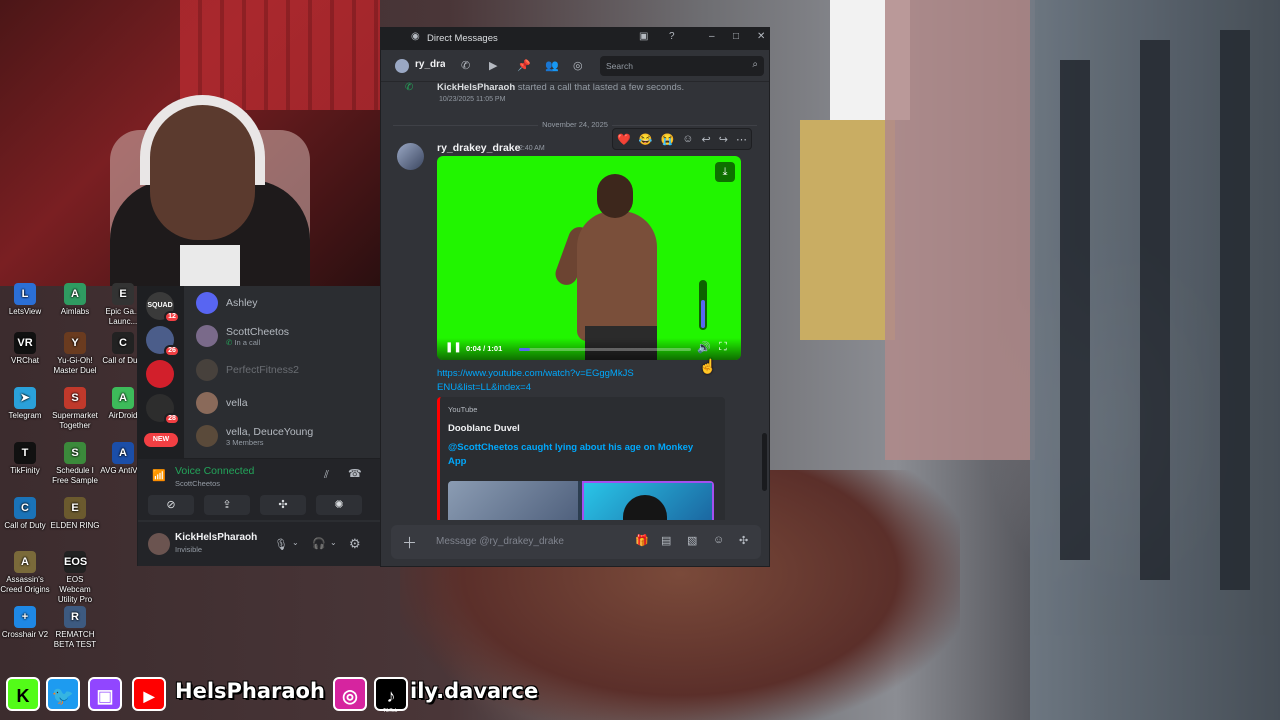 Image resolution: width=1280 pixels, height=720 pixels. I want to click on dm-item-perfectfitness2: PerfectFitness2, so click(286, 370).